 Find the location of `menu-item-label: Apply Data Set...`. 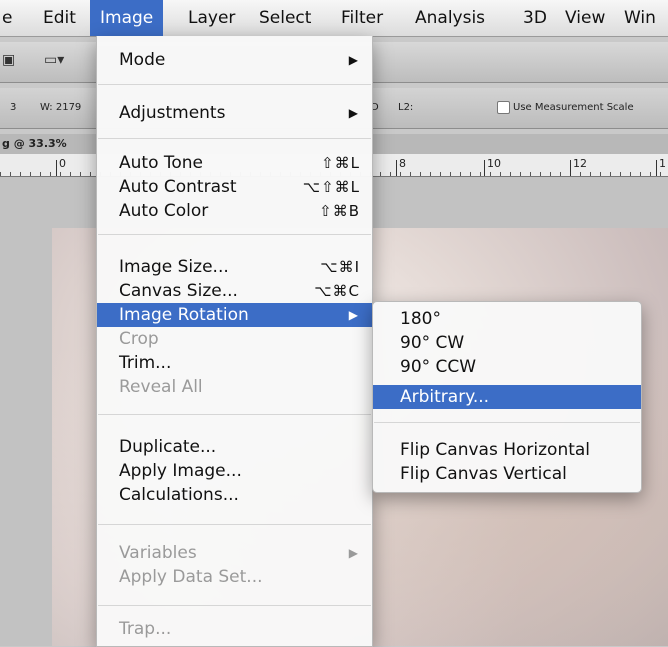

menu-item-label: Apply Data Set... is located at coordinates (191, 577).